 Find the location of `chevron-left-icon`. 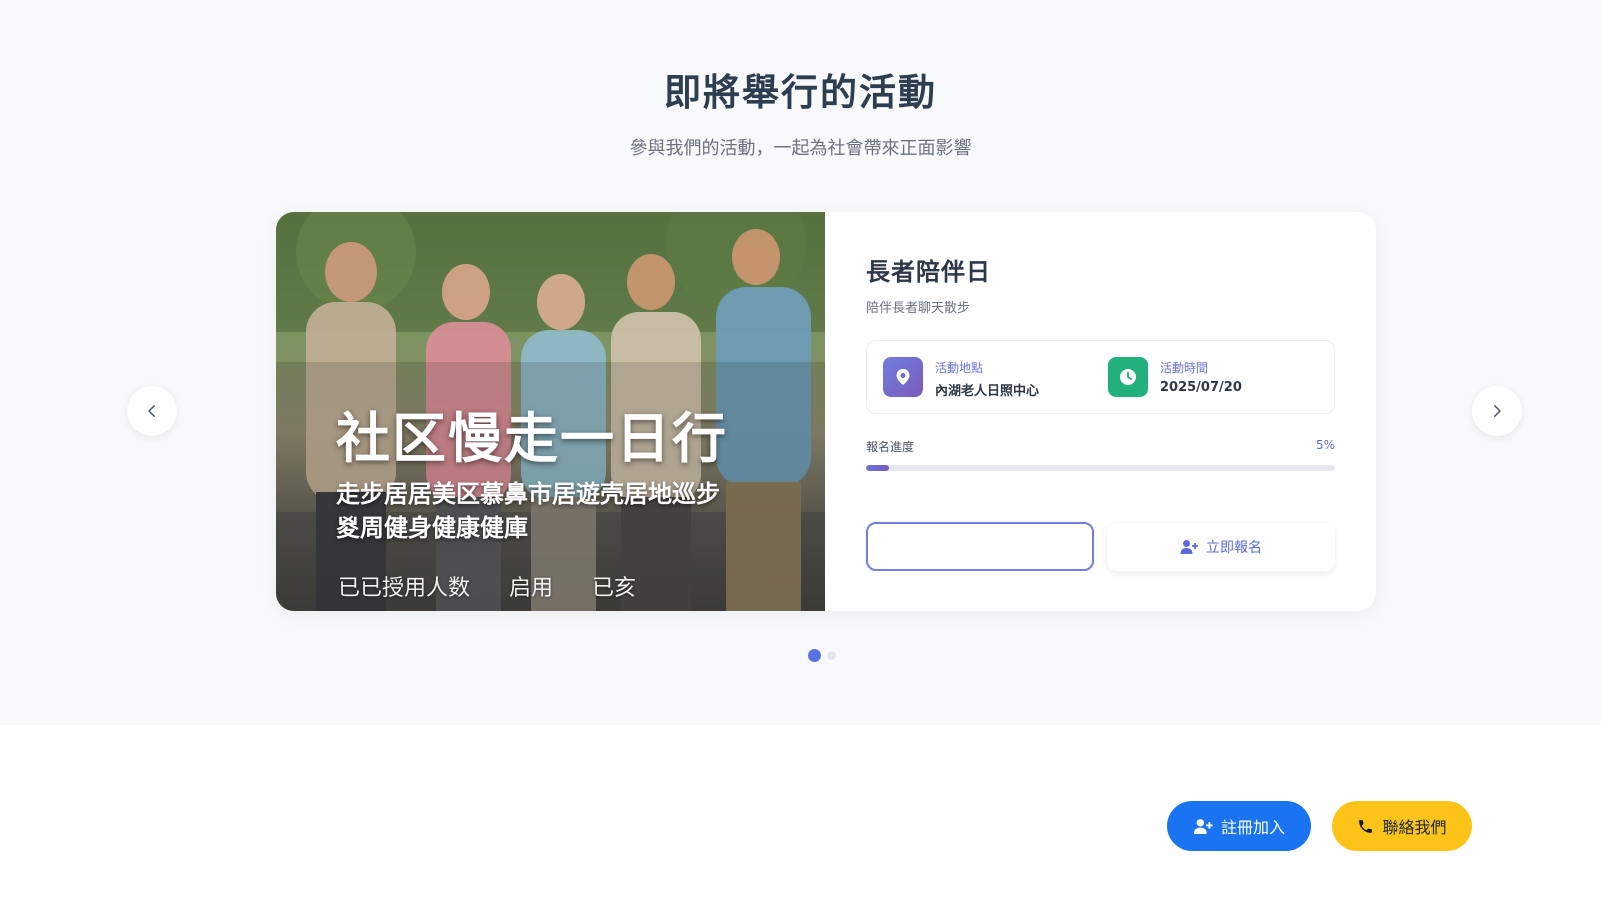

chevron-left-icon is located at coordinates (151, 411).